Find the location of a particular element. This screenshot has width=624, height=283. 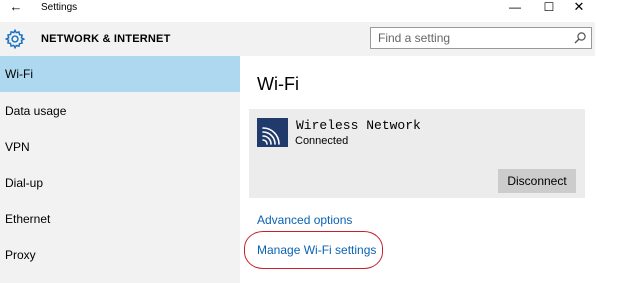

sidebar-item-label: Wi-Fi is located at coordinates (19, 74).